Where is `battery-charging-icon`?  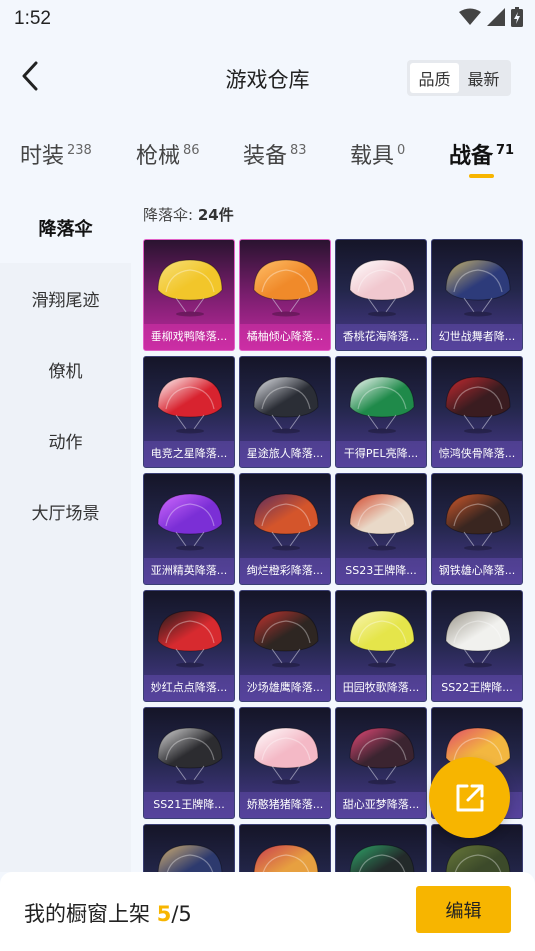 battery-charging-icon is located at coordinates (517, 17).